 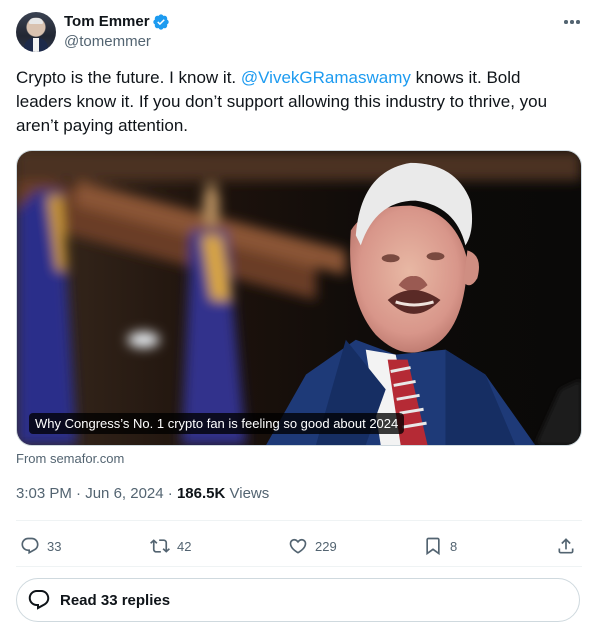 I want to click on bookmark-button: 8, so click(x=440, y=546).